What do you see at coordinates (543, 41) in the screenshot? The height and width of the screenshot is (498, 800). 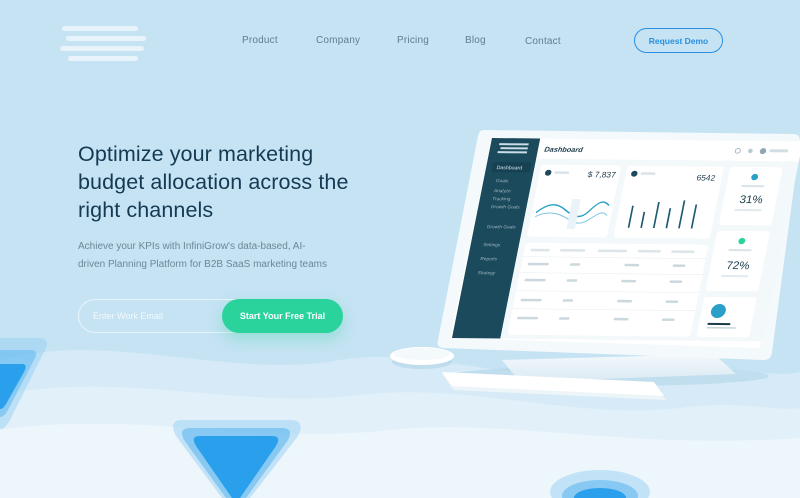 I see `nav-contact: Contact` at bounding box center [543, 41].